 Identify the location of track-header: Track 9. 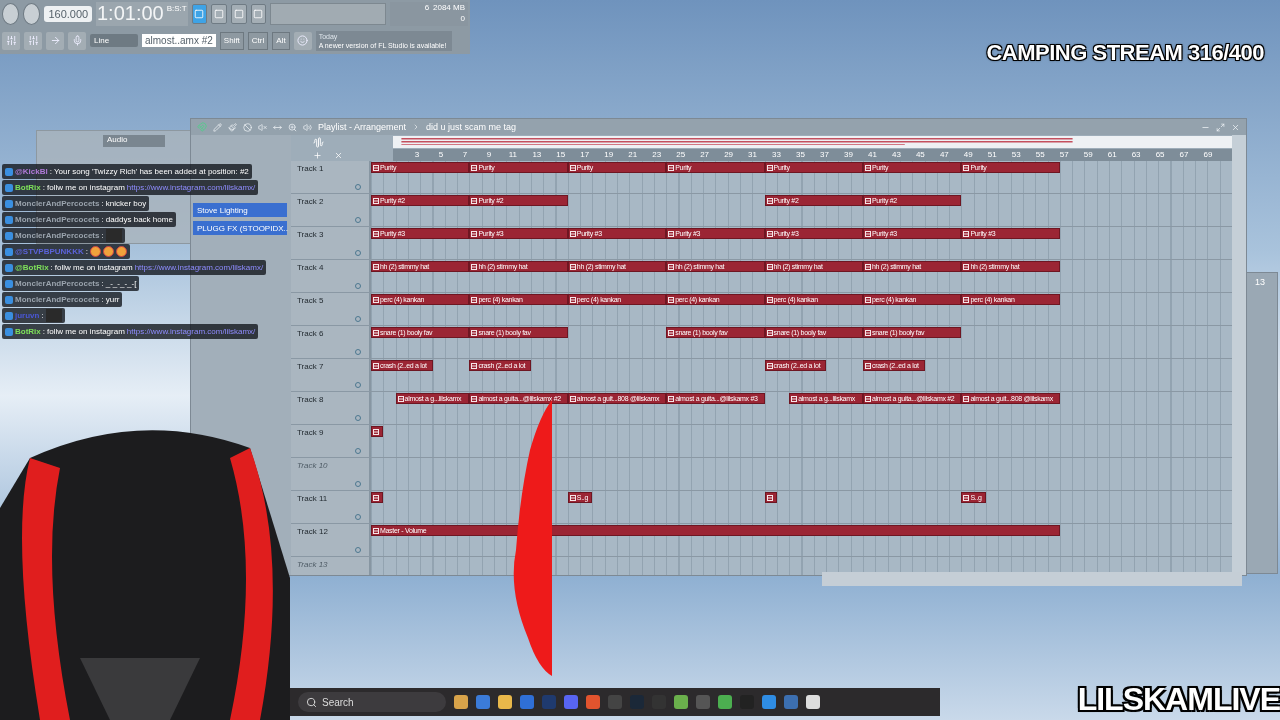
(331, 441).